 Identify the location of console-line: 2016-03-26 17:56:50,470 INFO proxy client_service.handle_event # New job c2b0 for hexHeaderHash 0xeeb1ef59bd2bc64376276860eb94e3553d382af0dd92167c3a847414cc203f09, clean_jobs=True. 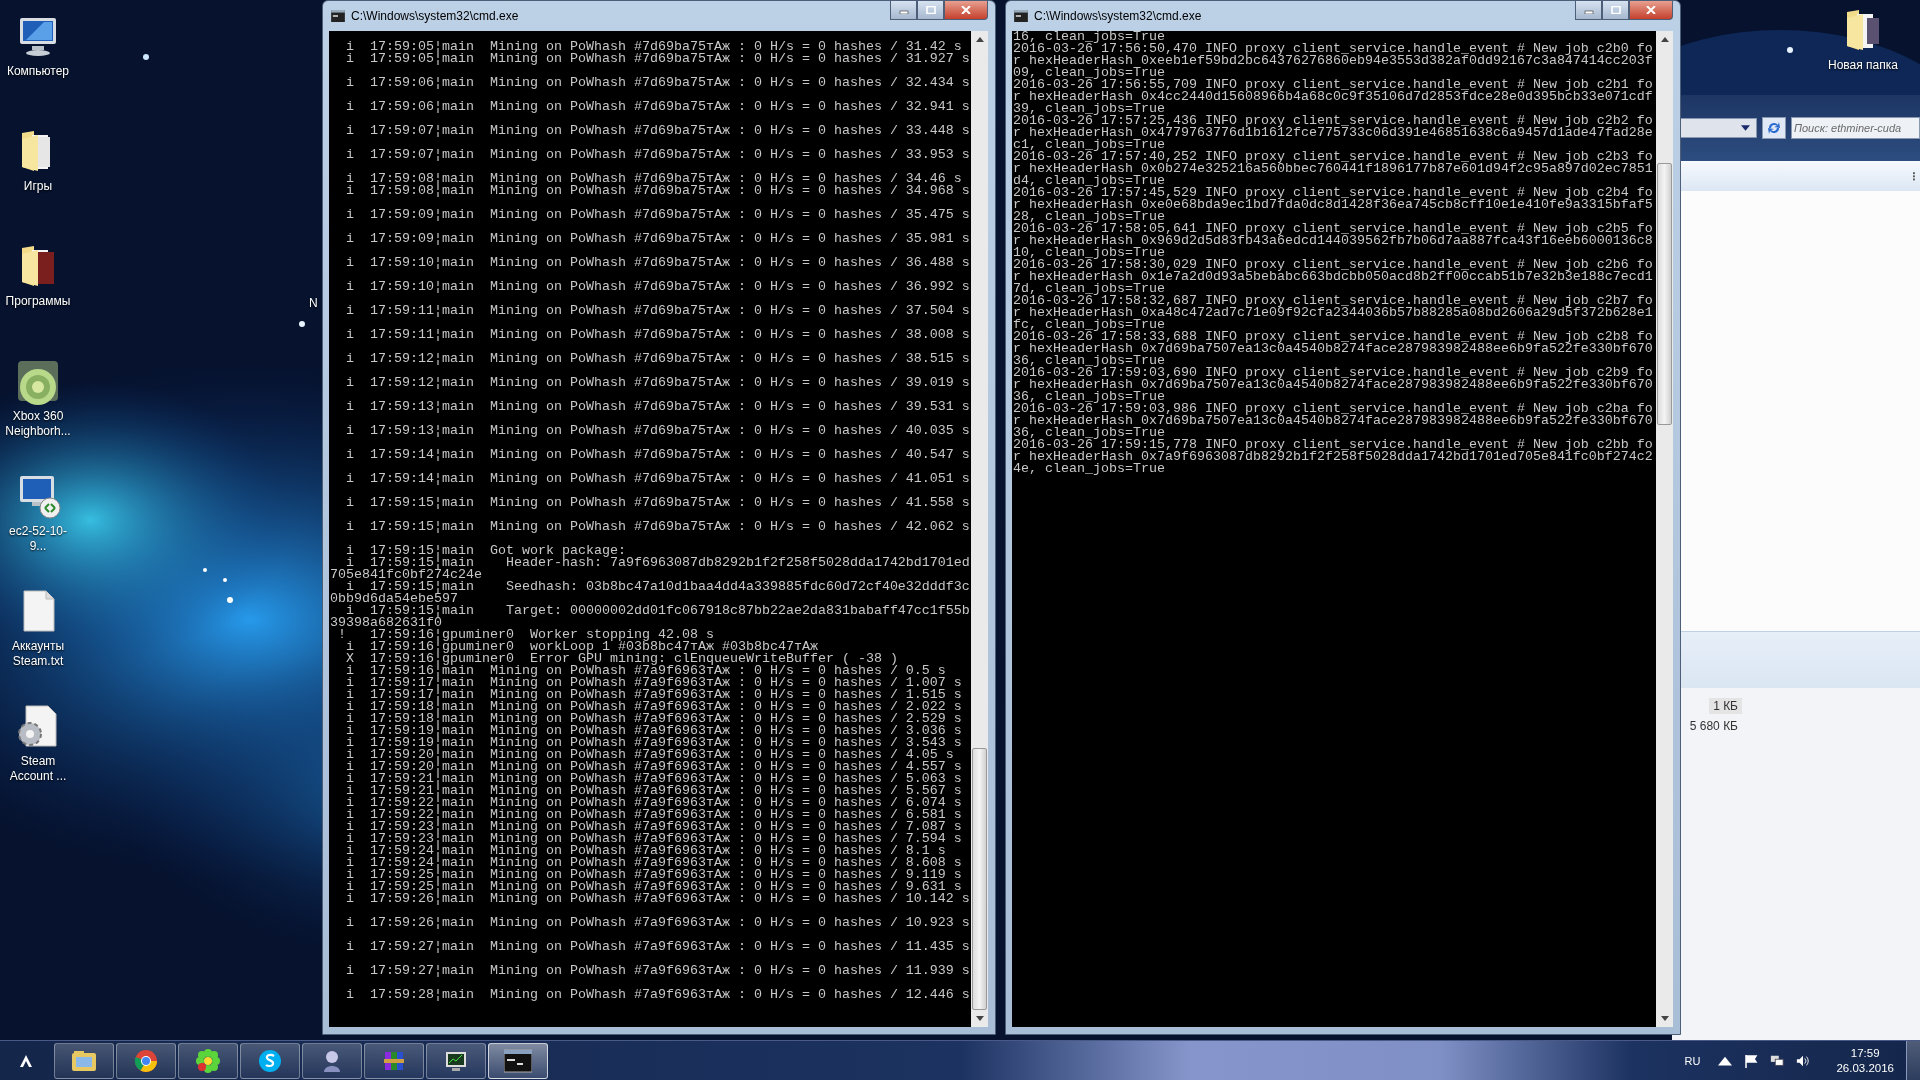
(1333, 61).